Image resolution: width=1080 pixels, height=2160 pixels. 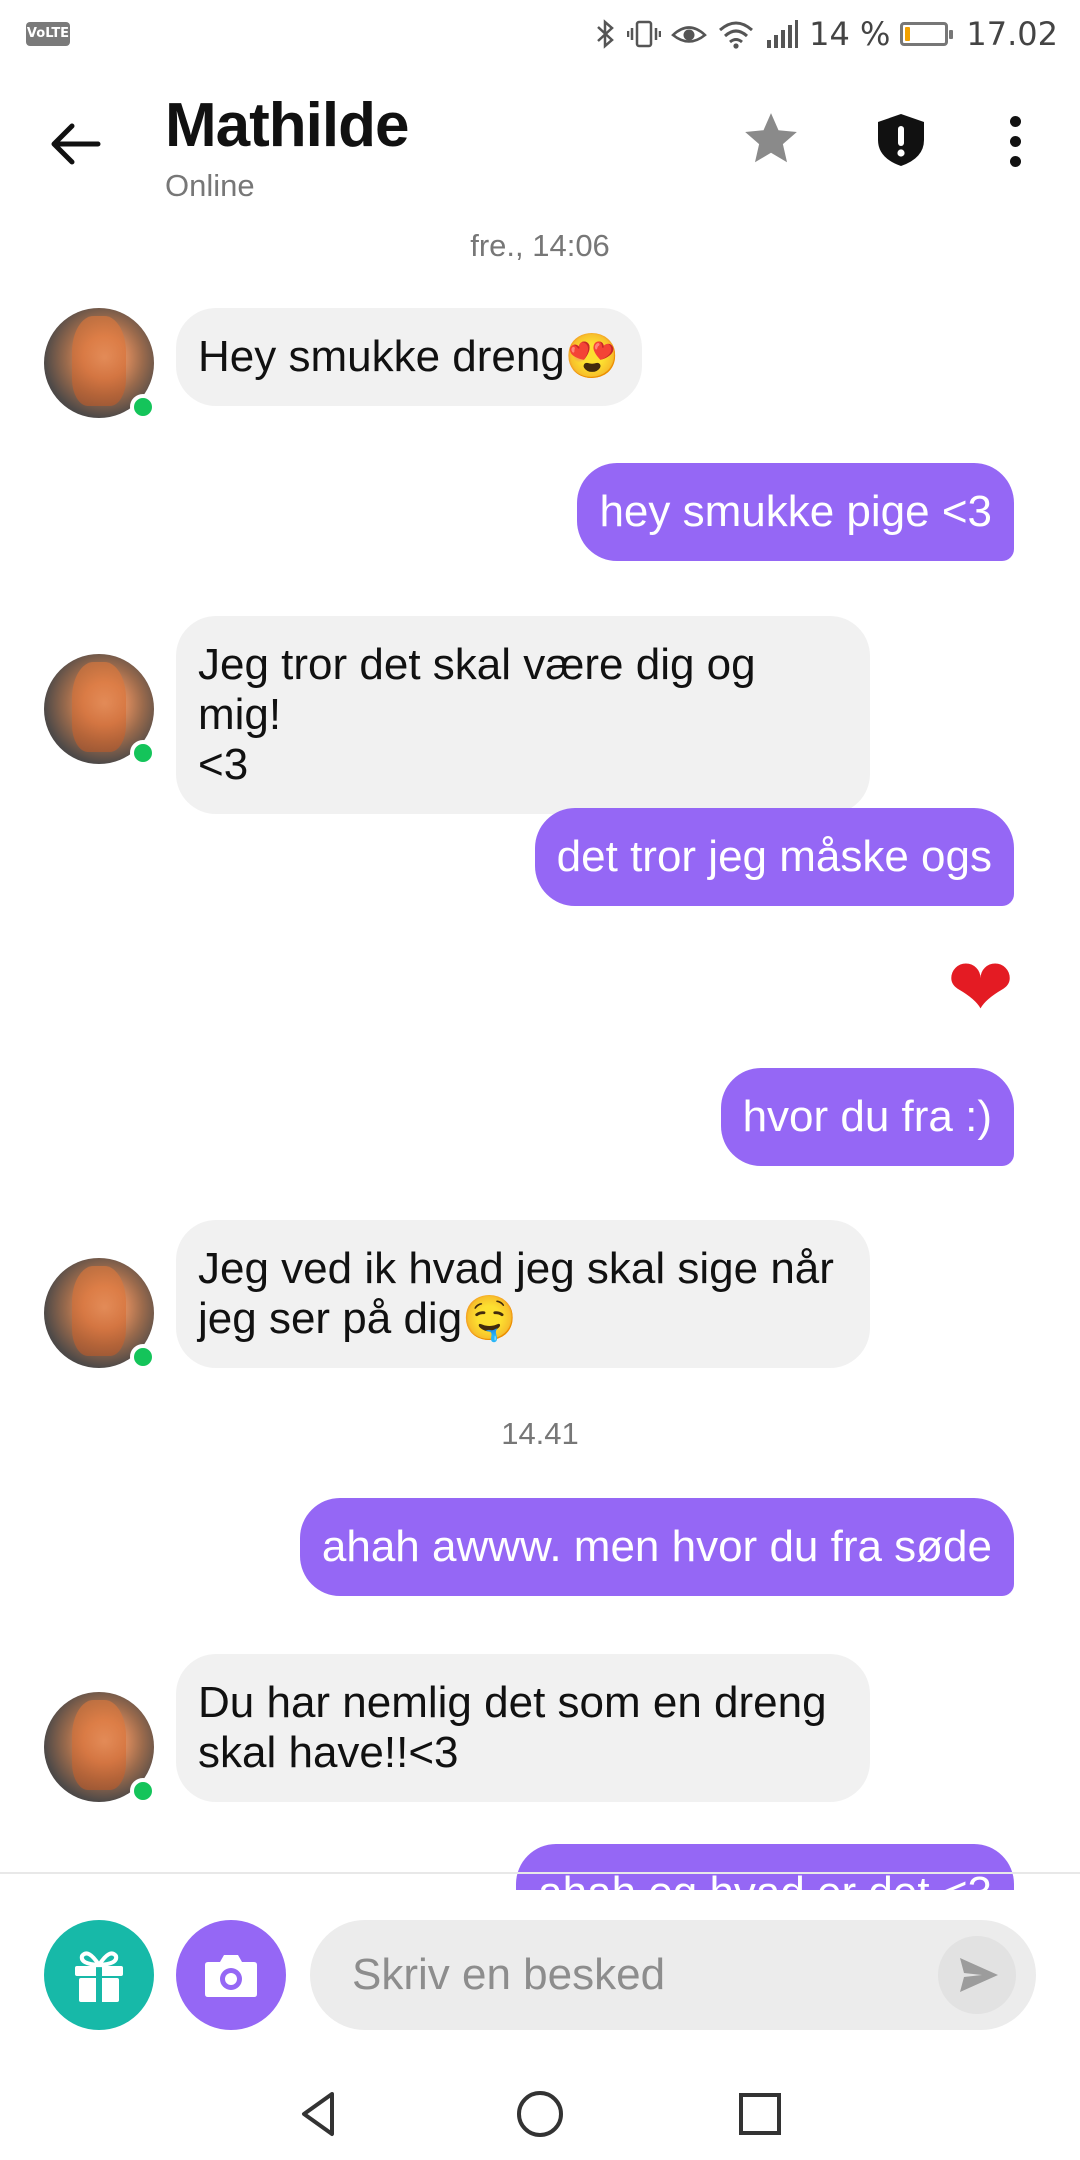 I want to click on status-bar-right: 14 % 17.02, so click(x=826, y=34).